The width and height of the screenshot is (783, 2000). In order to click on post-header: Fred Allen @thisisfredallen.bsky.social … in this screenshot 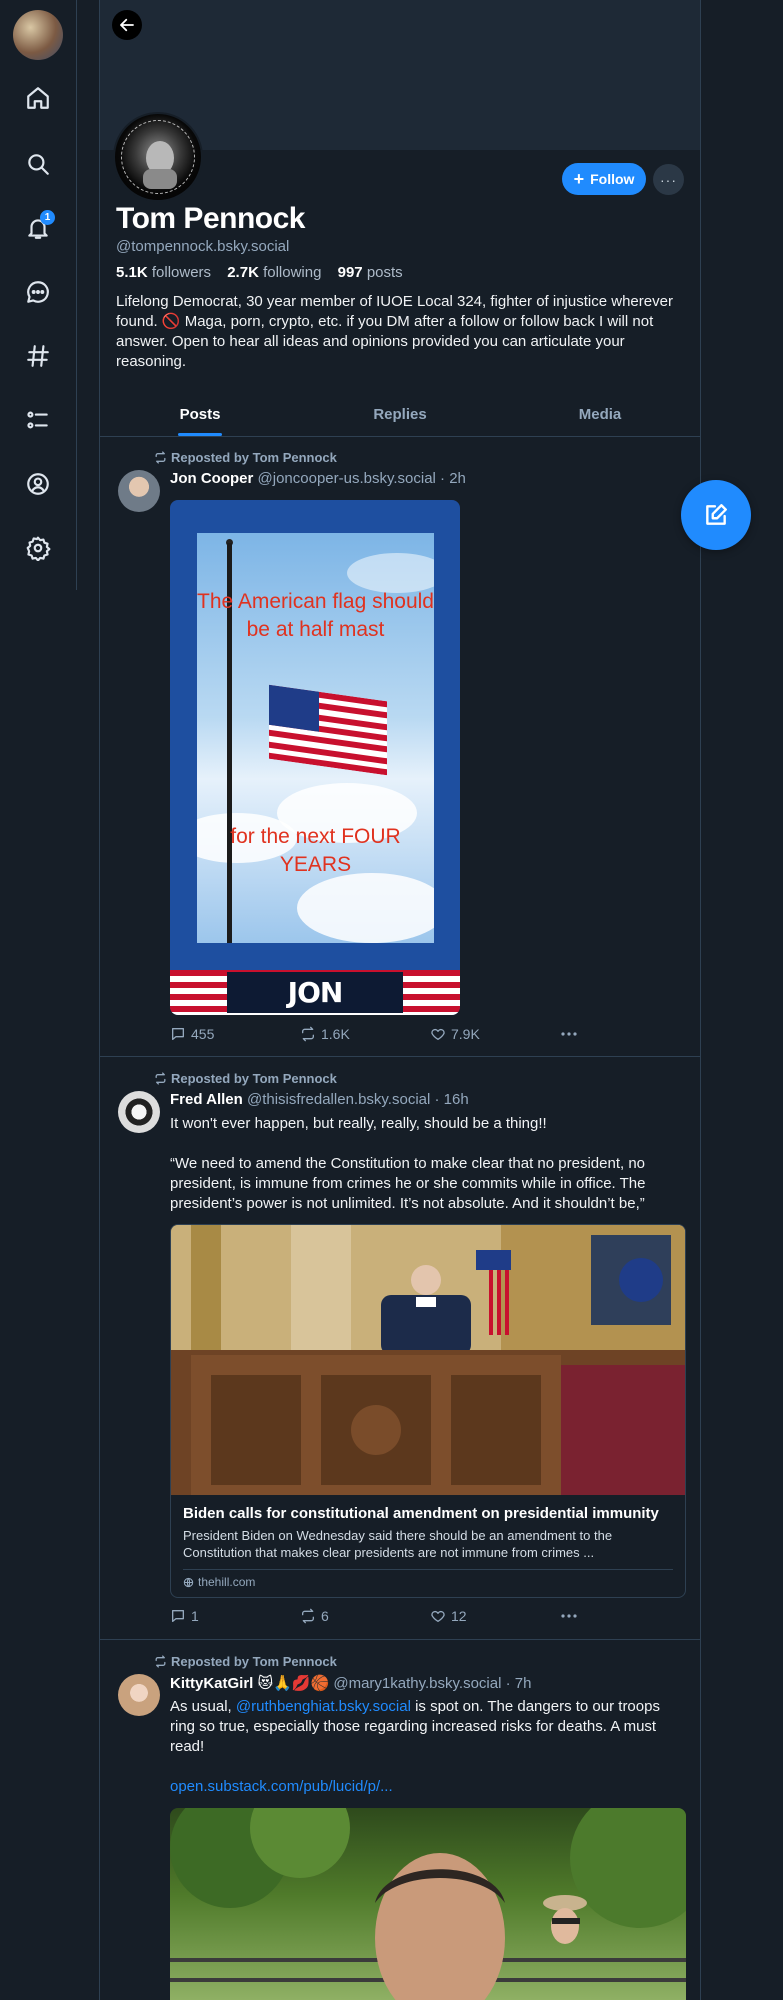, I will do `click(319, 1099)`.